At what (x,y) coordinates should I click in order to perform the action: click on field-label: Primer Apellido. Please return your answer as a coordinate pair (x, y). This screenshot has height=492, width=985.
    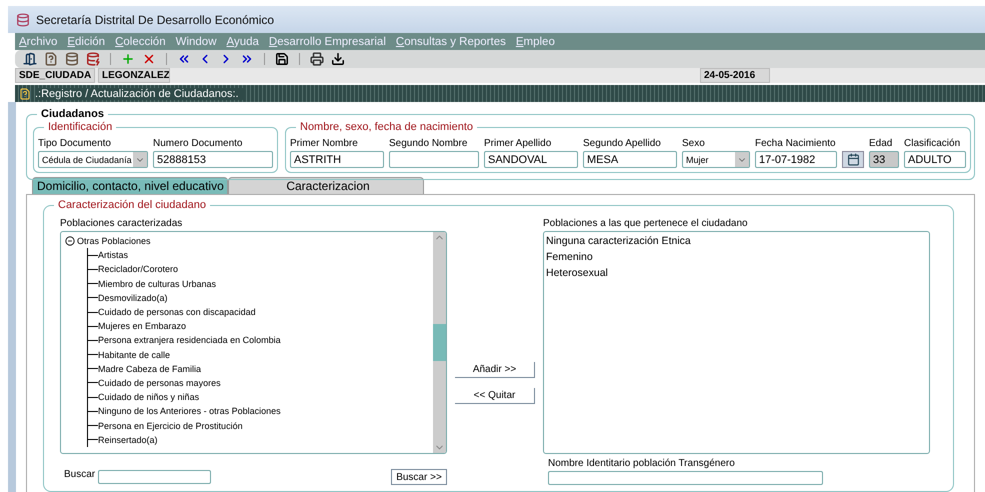
    Looking at the image, I should click on (518, 143).